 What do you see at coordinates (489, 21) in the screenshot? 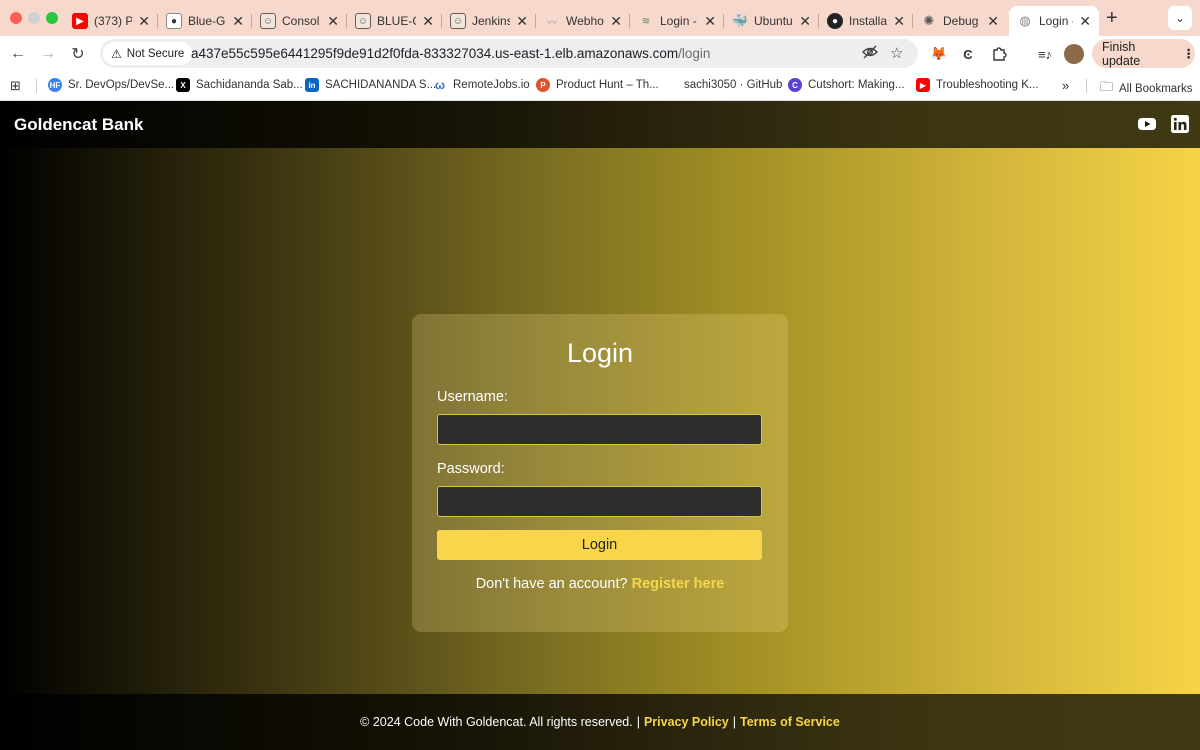
I see `browser-tab: ☺ Jenkins ✕` at bounding box center [489, 21].